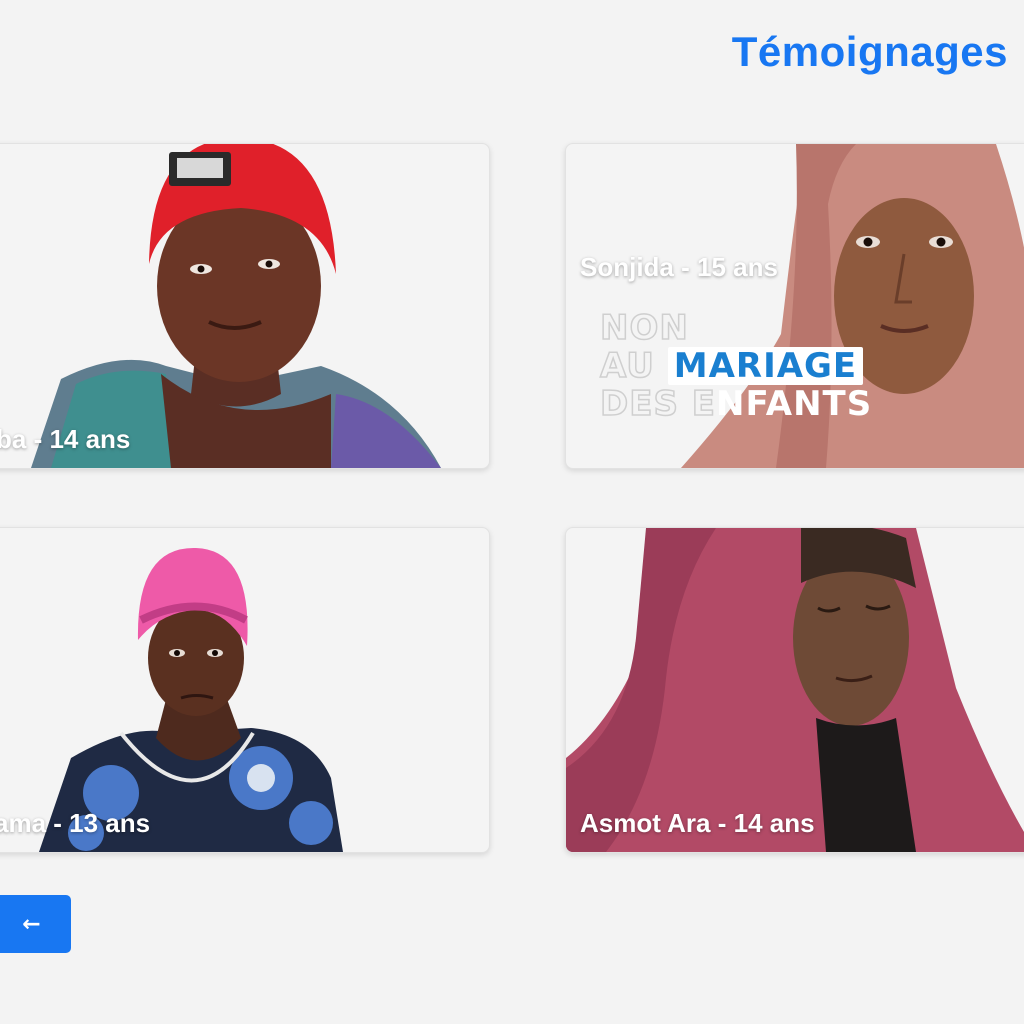  I want to click on badge-text: AU, so click(627, 366).